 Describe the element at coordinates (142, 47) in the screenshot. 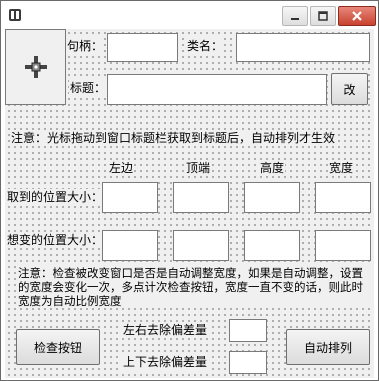

I see `handle-field` at that location.